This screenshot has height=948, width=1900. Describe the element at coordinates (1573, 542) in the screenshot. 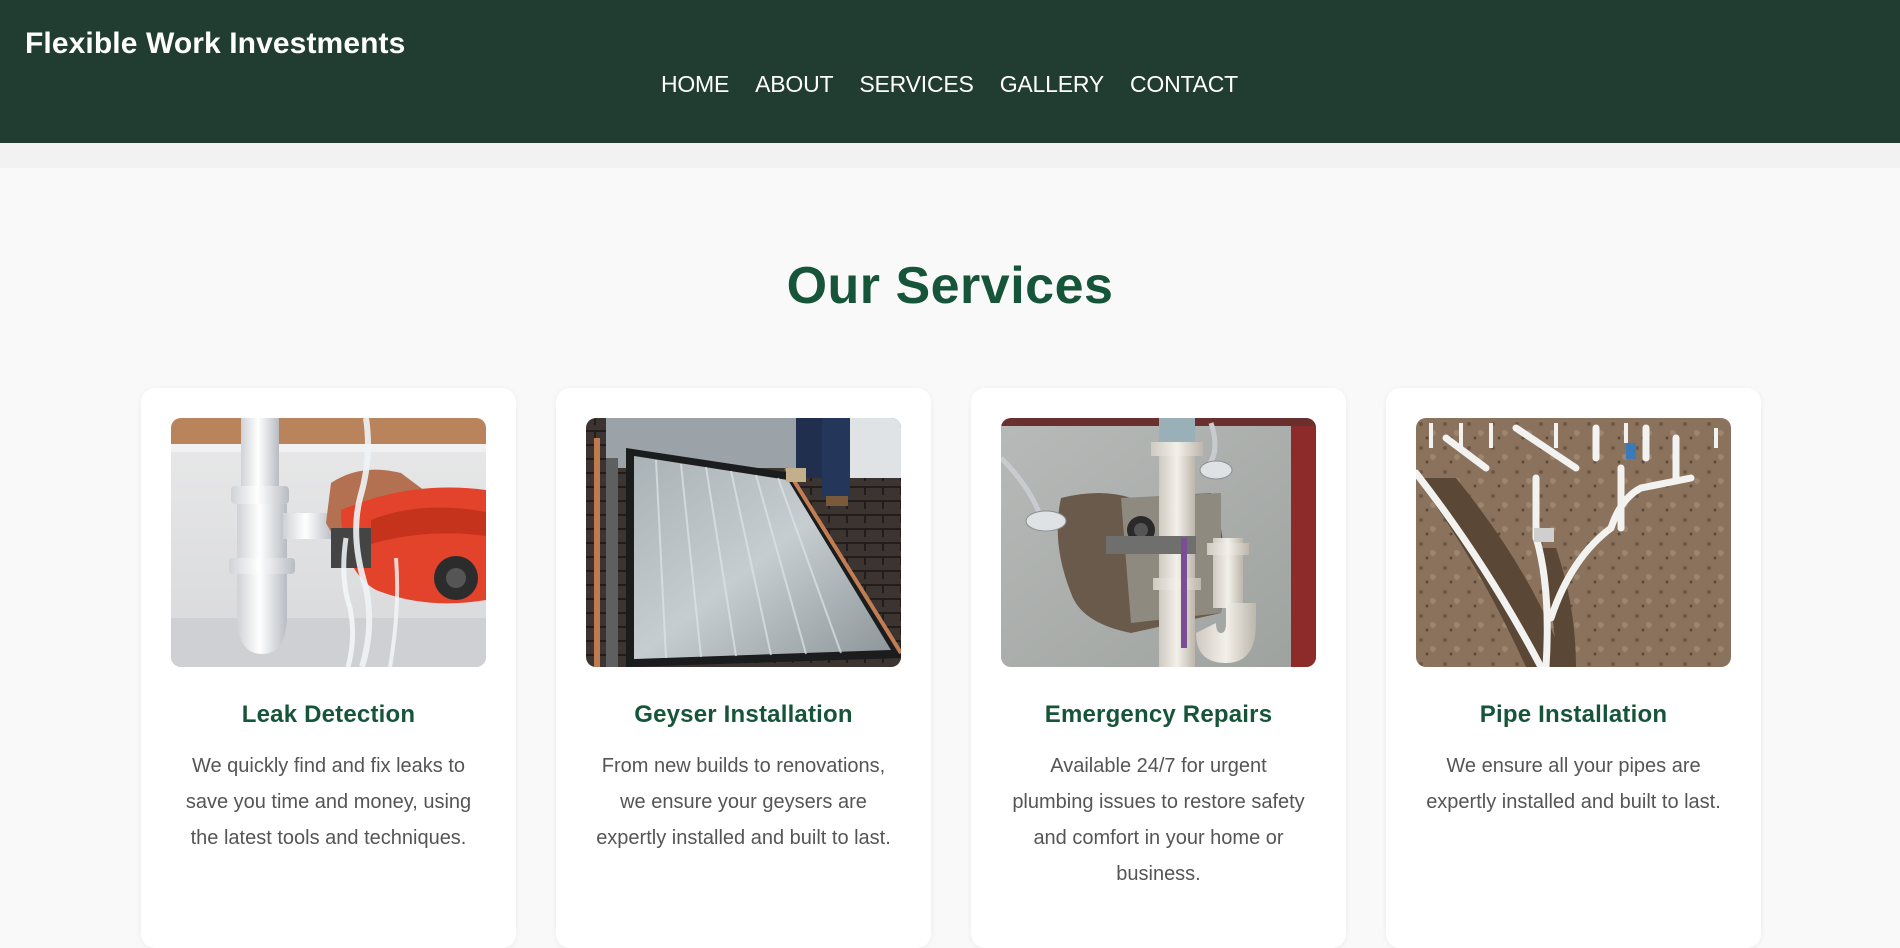

I see `pipe-installation-image` at that location.